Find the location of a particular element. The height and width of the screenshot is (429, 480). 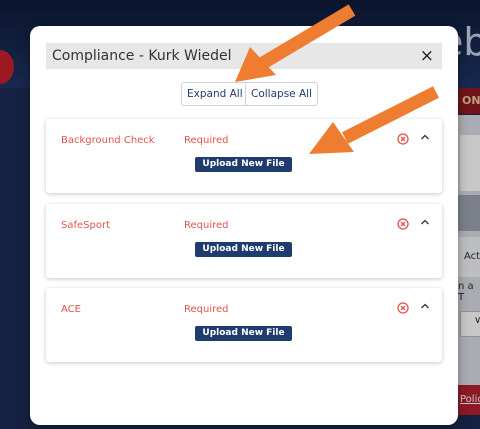

annotation-arrow-upload is located at coordinates (374, 120).